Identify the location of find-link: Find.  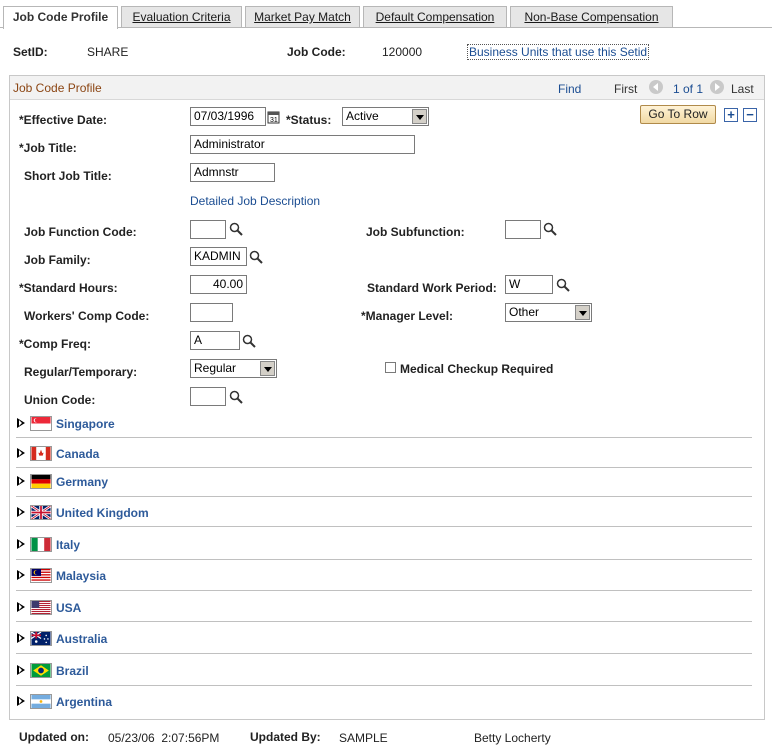
(569, 89).